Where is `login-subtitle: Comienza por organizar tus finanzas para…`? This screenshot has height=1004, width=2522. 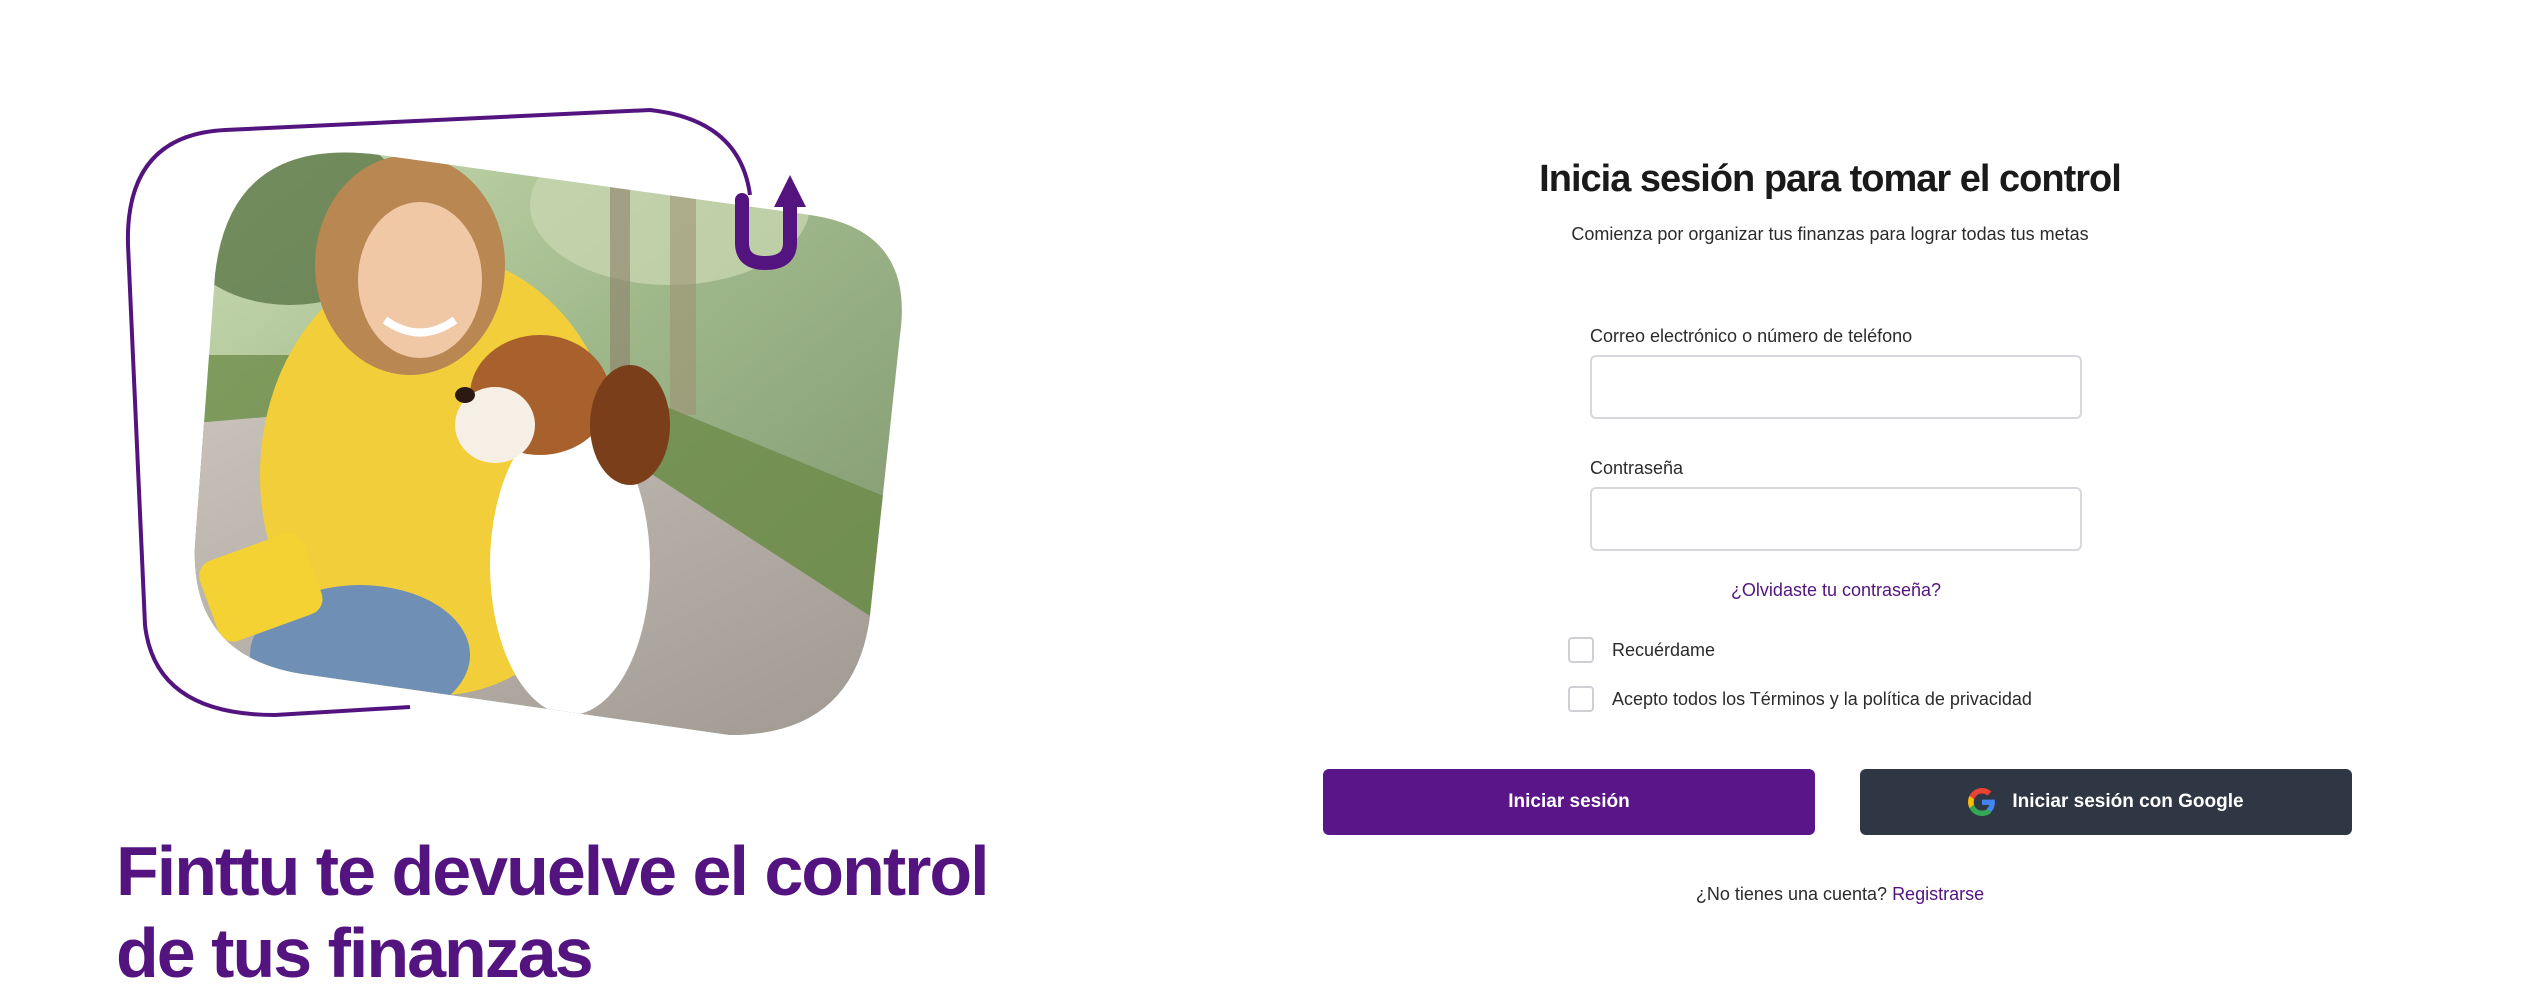 login-subtitle: Comienza por organizar tus finanzas para… is located at coordinates (1830, 234).